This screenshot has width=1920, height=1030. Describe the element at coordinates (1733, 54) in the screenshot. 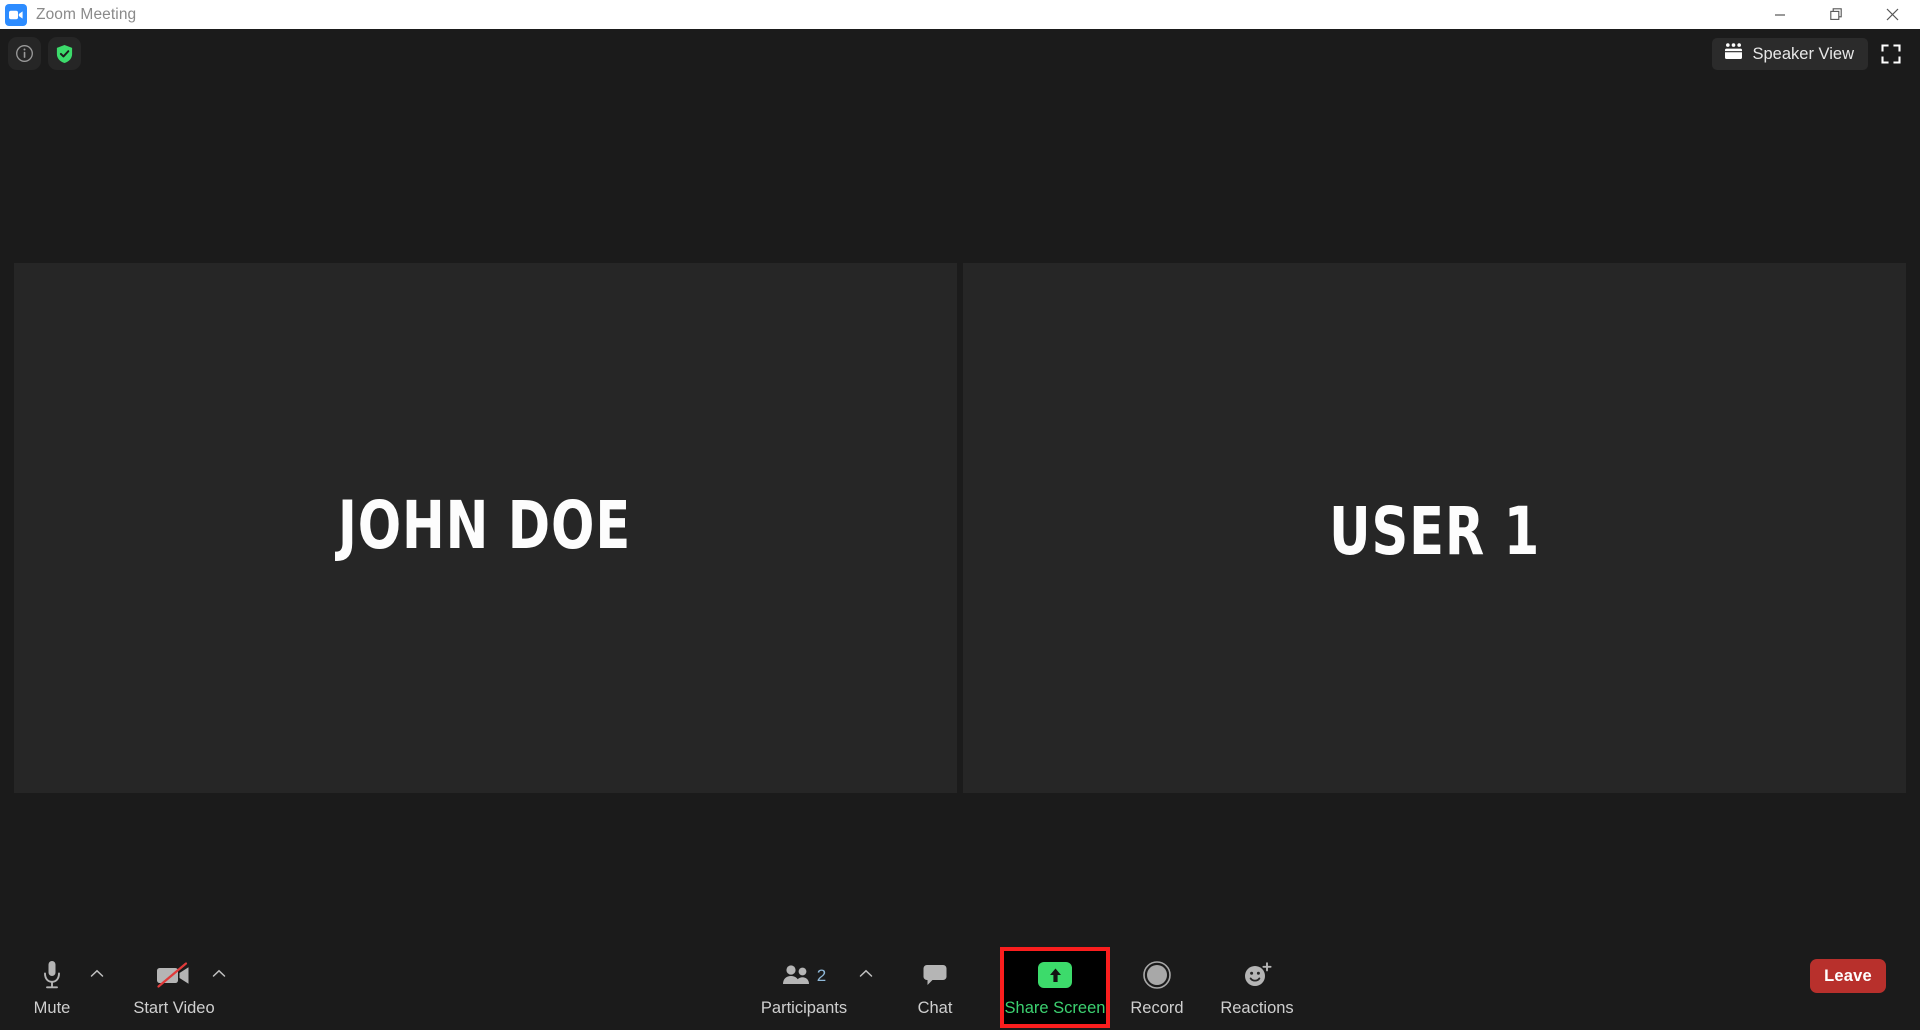

I see `gallery-view-icon` at that location.